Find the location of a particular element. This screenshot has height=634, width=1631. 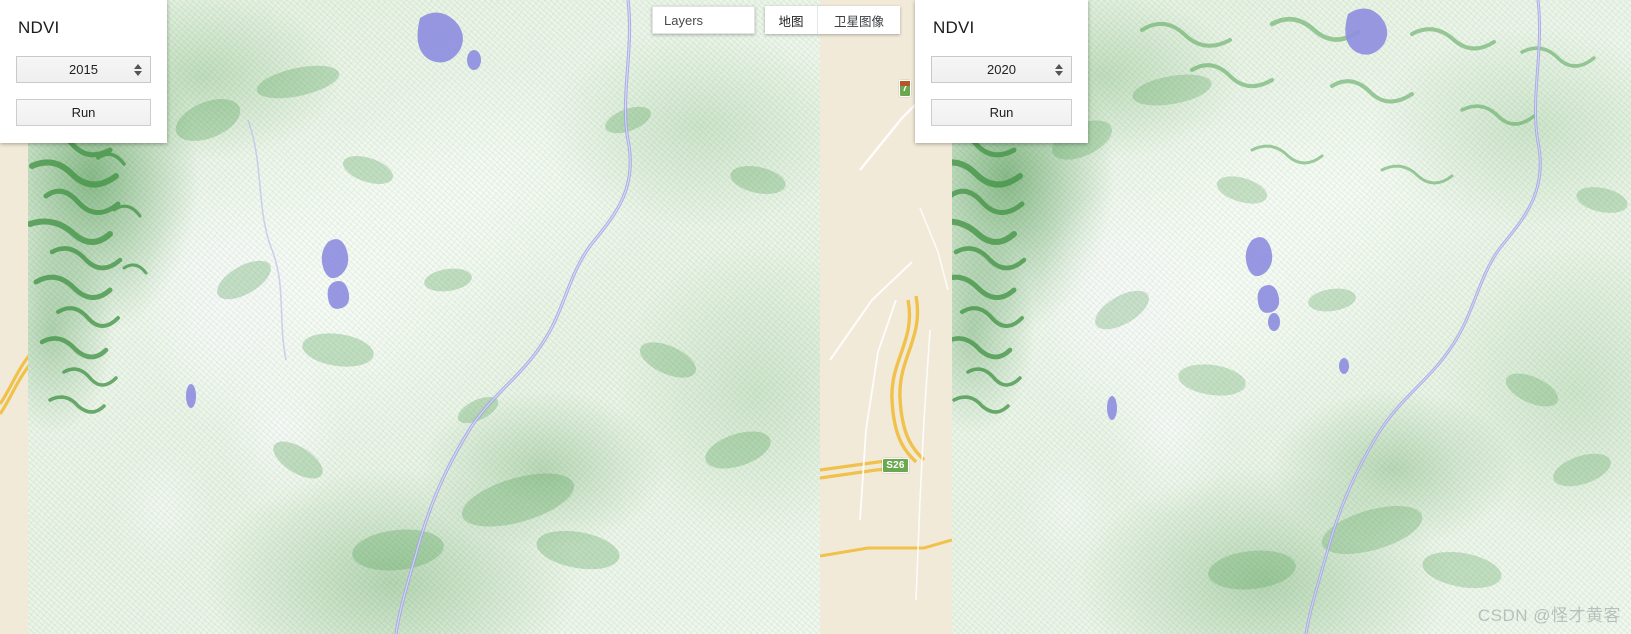

page-title-right: NDVI is located at coordinates (954, 27).